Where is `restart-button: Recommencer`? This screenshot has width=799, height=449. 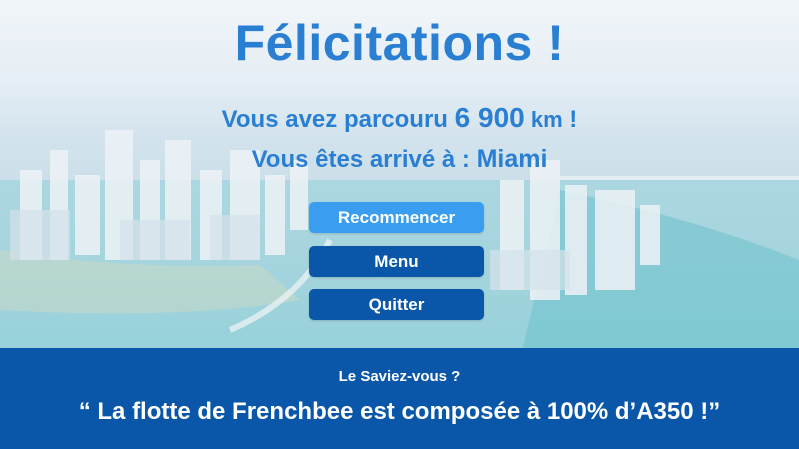 restart-button: Recommencer is located at coordinates (396, 217).